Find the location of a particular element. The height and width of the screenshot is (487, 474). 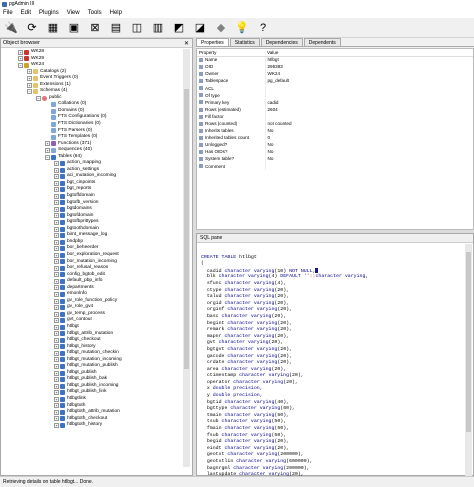

sql-scroll-thumb is located at coordinates (468, 342).